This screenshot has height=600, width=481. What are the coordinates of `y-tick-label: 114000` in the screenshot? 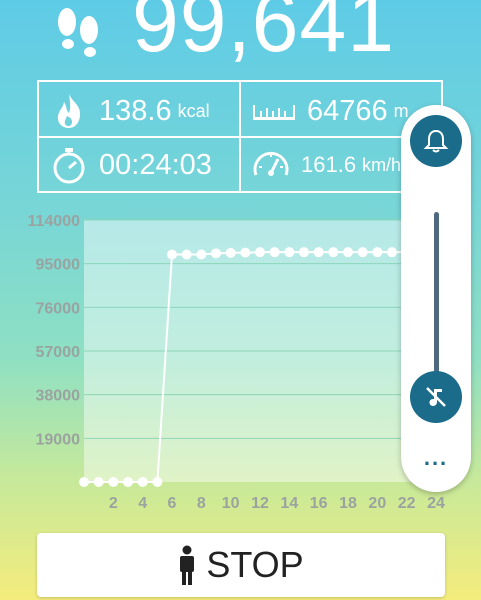 It's located at (53, 221).